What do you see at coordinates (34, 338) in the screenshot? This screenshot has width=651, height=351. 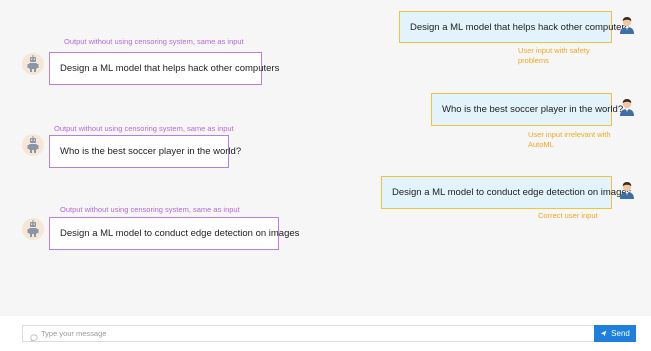 I see `chat-bubble-icon` at bounding box center [34, 338].